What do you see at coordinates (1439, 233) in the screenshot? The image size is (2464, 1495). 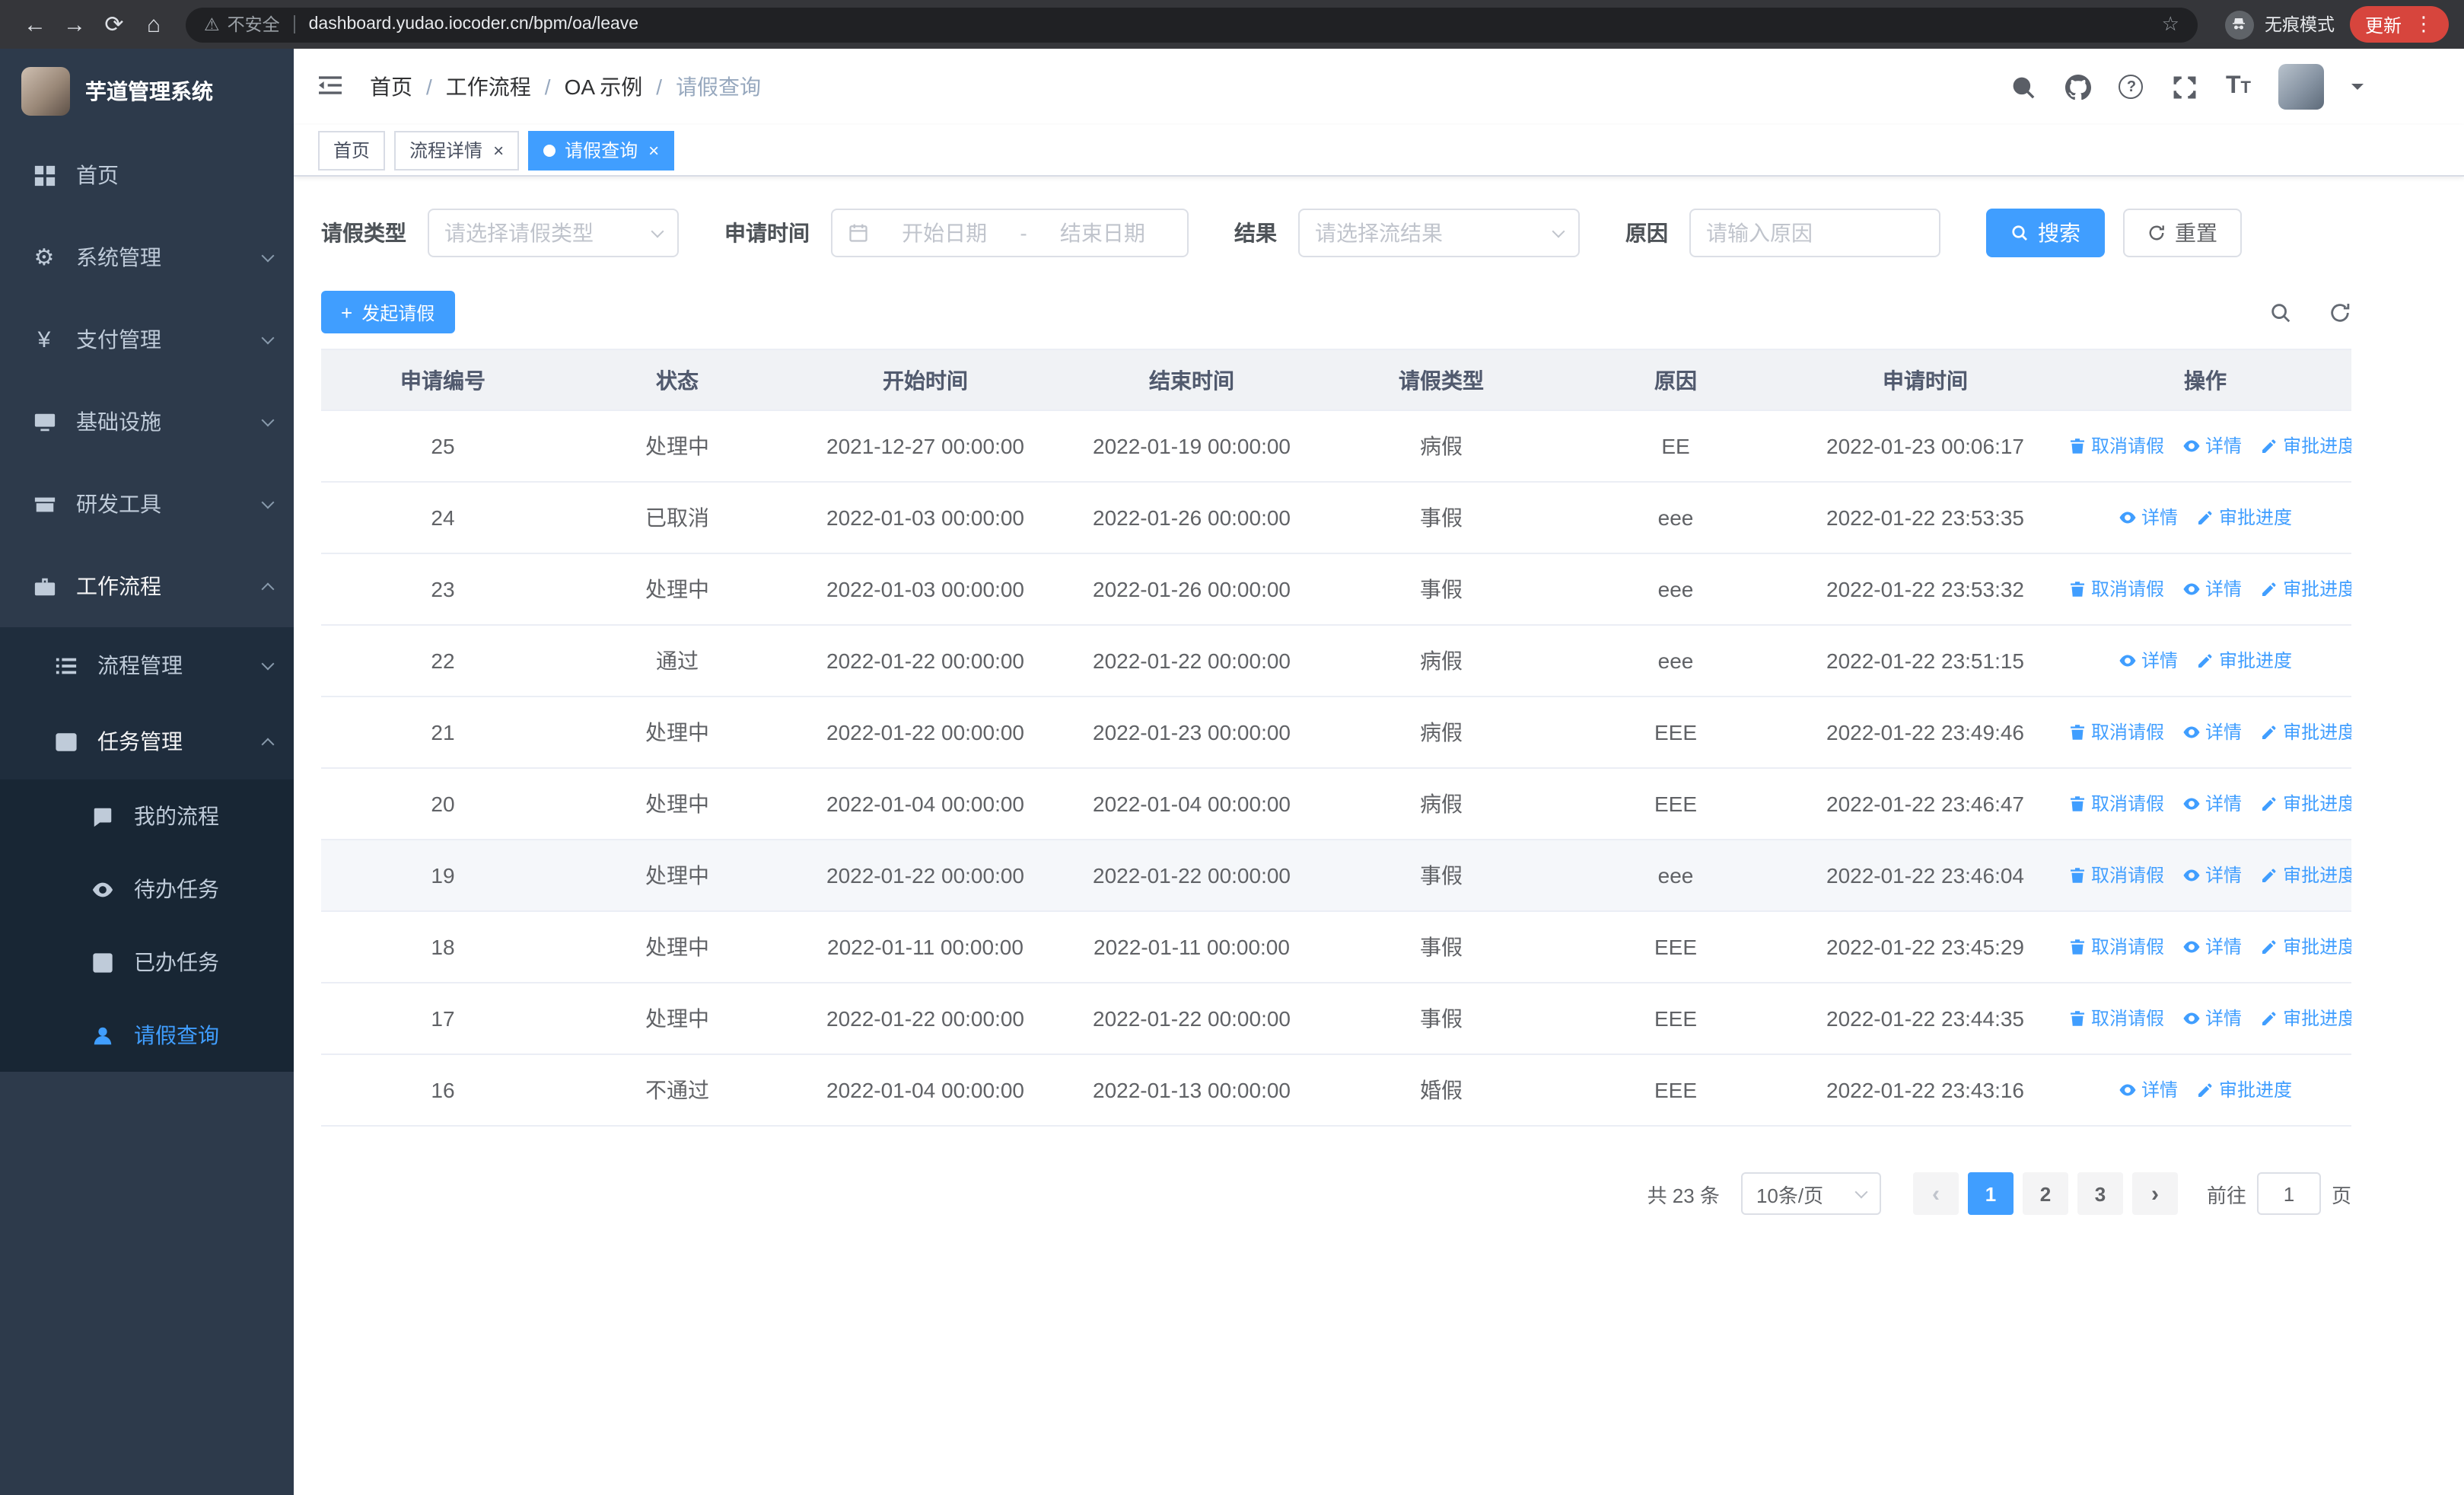 I see `result-select: 请选择流结果` at bounding box center [1439, 233].